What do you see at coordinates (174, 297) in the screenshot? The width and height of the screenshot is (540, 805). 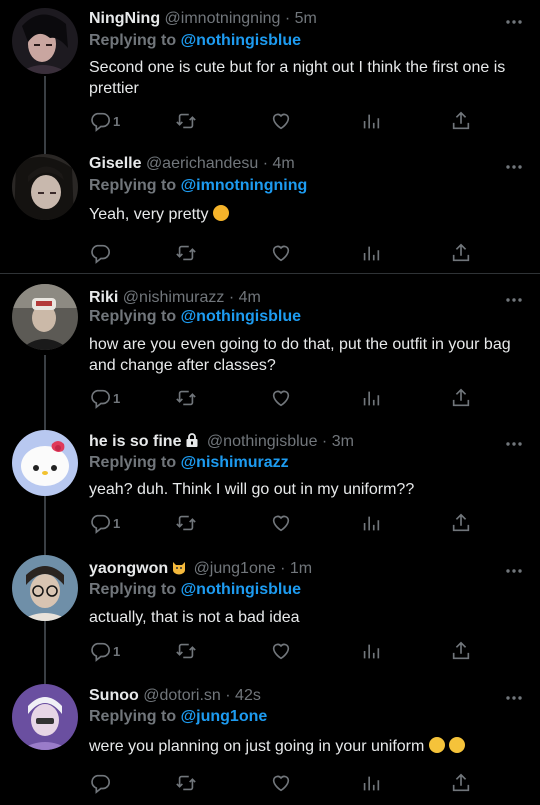 I see `handle: @nishimurazz` at bounding box center [174, 297].